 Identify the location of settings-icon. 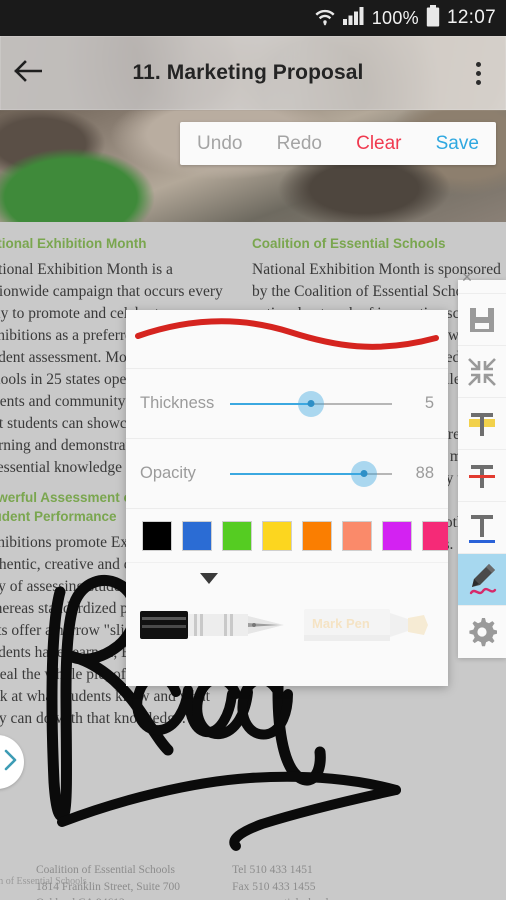
(482, 632).